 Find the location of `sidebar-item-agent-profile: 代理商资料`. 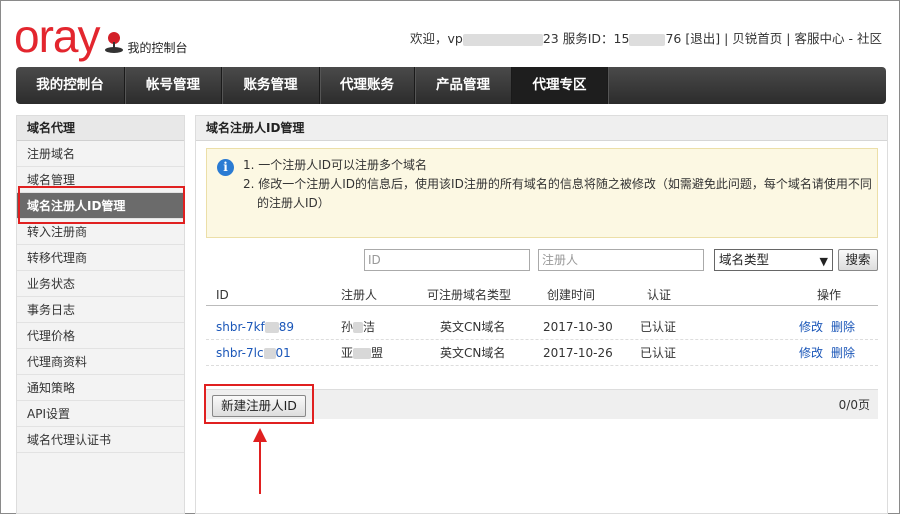

sidebar-item-agent-profile: 代理商资料 is located at coordinates (100, 362).